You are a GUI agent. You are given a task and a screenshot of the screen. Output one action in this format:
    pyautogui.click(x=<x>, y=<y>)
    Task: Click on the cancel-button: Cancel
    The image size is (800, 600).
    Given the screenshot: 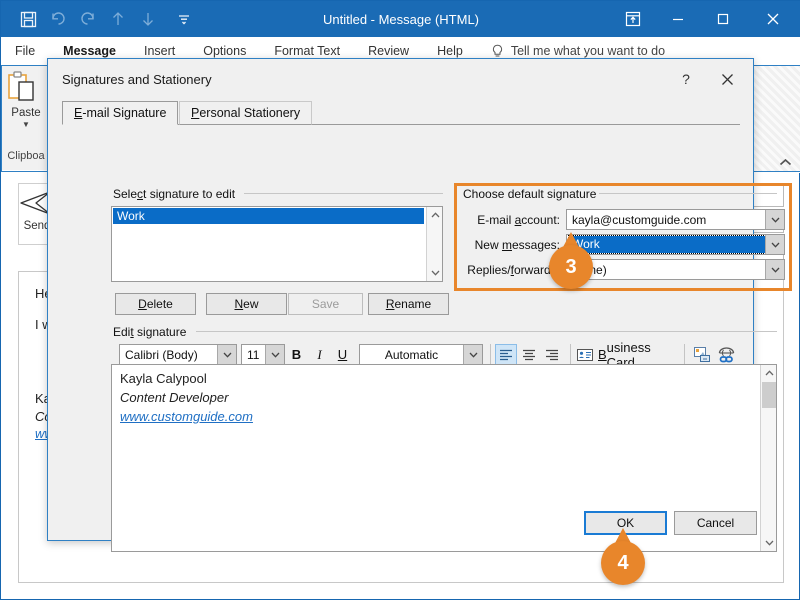 What is the action you would take?
    pyautogui.click(x=715, y=523)
    